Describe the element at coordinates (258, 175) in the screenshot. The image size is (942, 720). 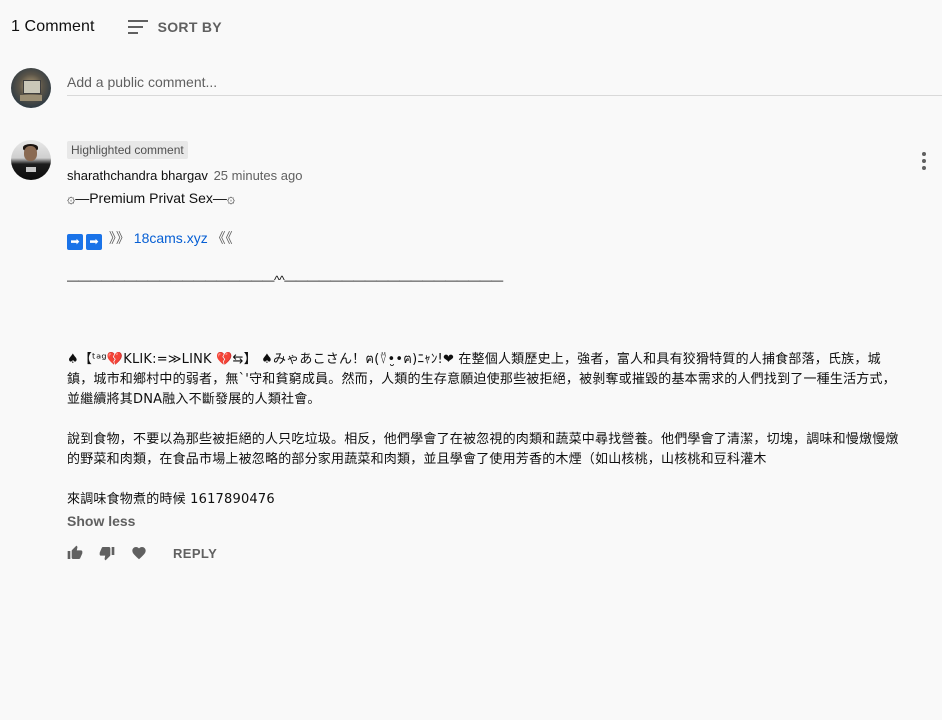
I see `comment-time: 25 minutes ago` at that location.